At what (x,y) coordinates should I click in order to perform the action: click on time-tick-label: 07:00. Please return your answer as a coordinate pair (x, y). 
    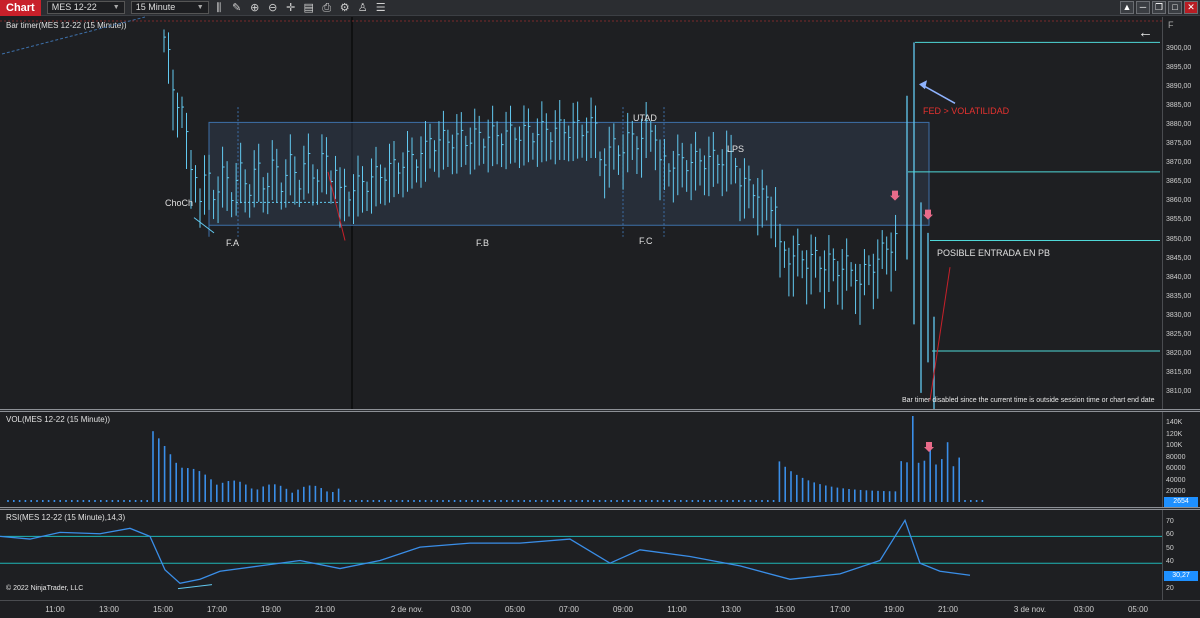
    Looking at the image, I should click on (569, 609).